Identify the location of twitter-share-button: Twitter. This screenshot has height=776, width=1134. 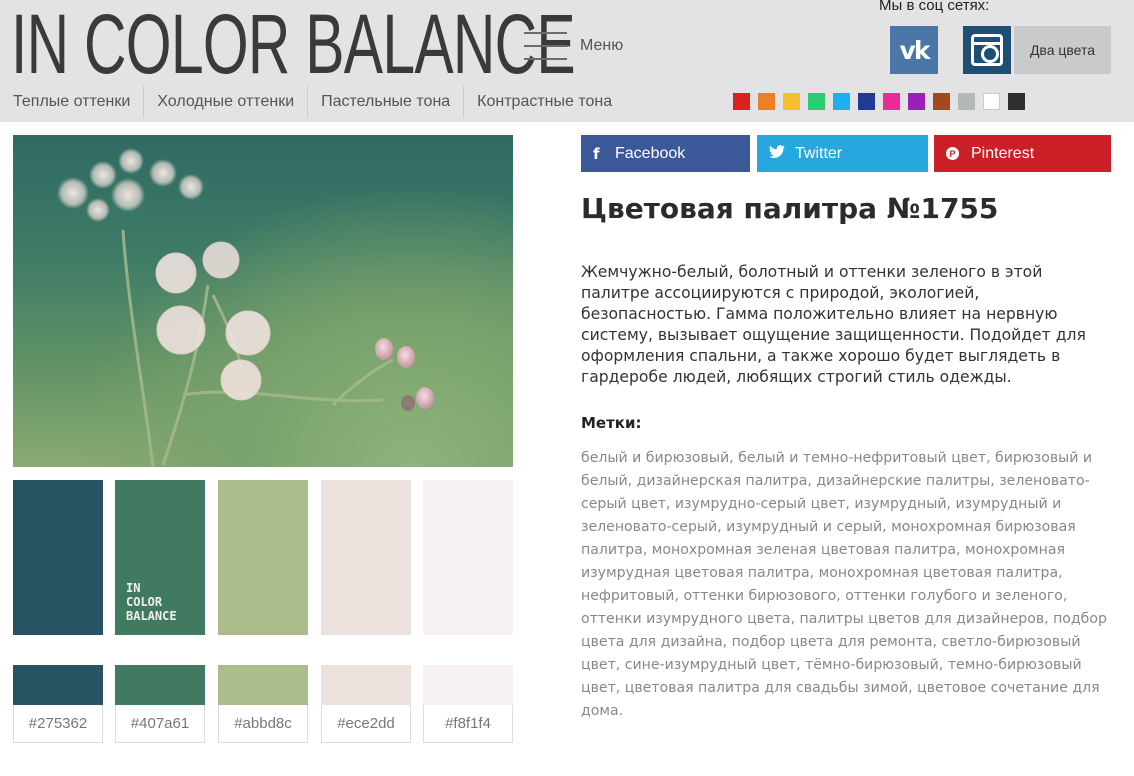
(842, 153).